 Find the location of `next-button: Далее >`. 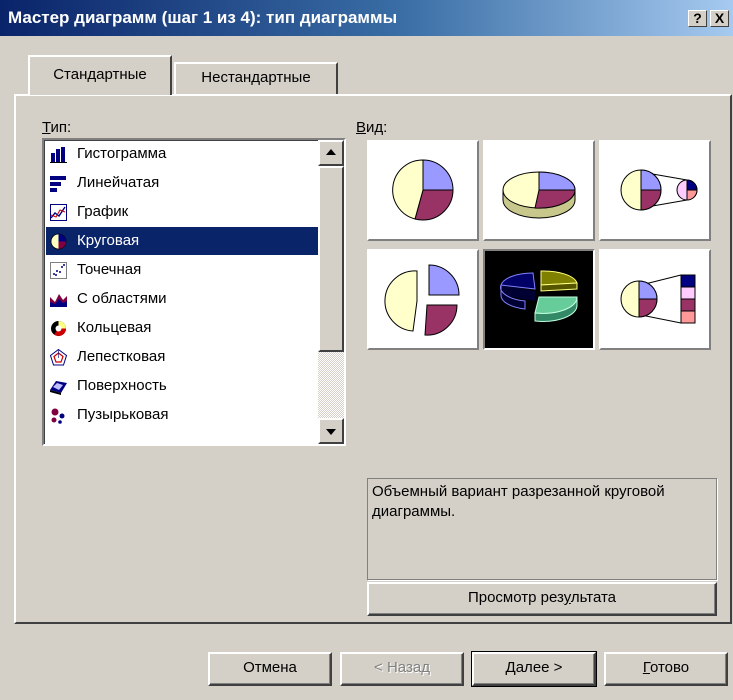

next-button: Далее > is located at coordinates (534, 669).